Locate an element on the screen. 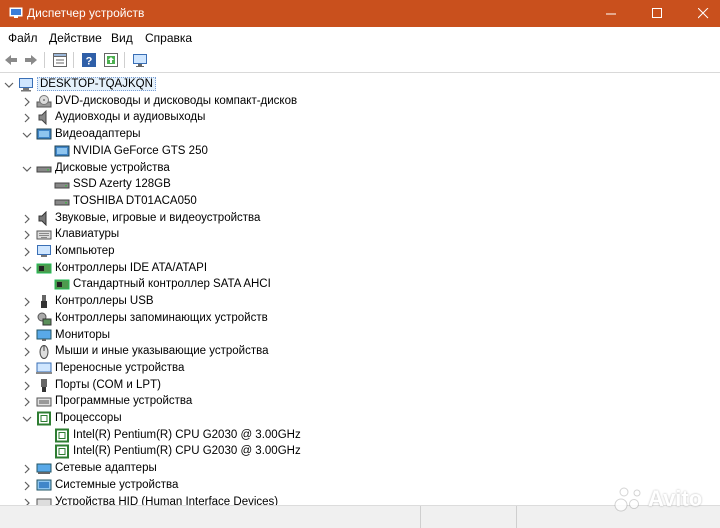 The height and width of the screenshot is (528, 720). tree-category-label: Программные устройства is located at coordinates (124, 401).